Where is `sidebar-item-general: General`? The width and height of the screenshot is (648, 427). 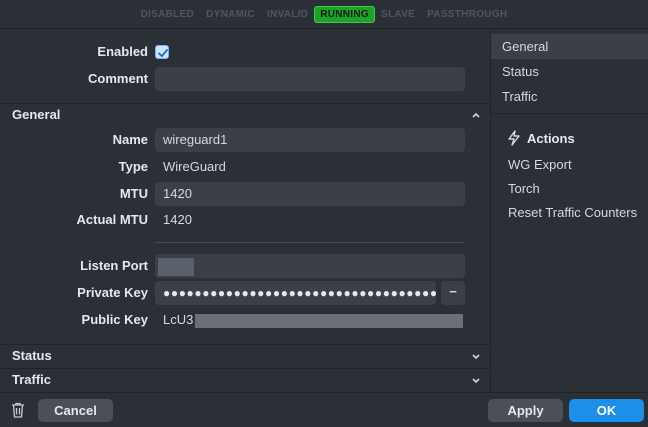
sidebar-item-general: General is located at coordinates (569, 46).